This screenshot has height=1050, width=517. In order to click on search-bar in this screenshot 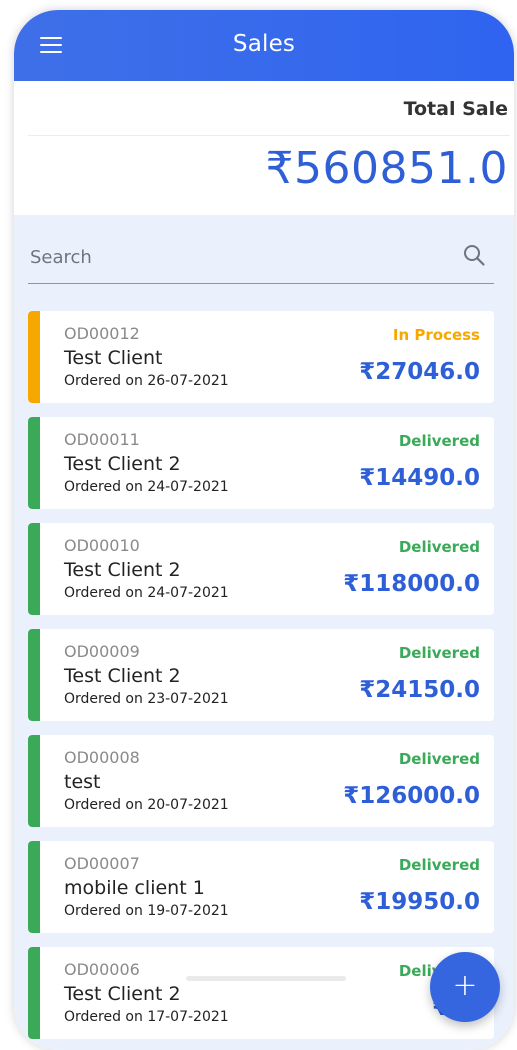, I will do `click(261, 258)`.